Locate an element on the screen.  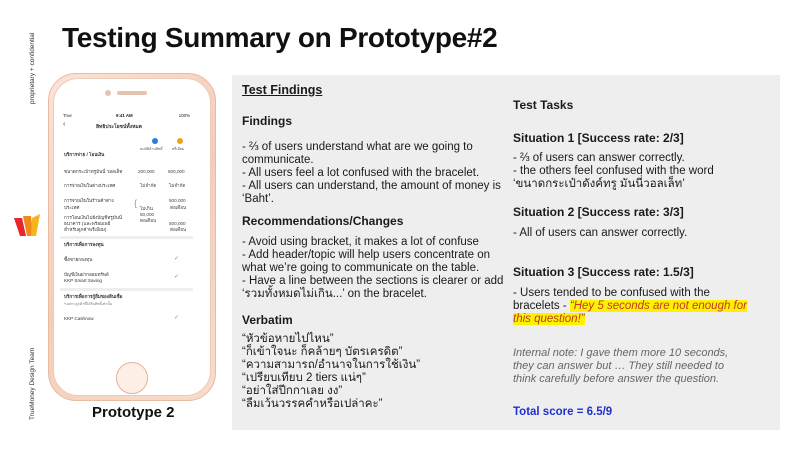
section-invest-title: บริการเพื่อการลงทุน is located at coordinates (84, 244).